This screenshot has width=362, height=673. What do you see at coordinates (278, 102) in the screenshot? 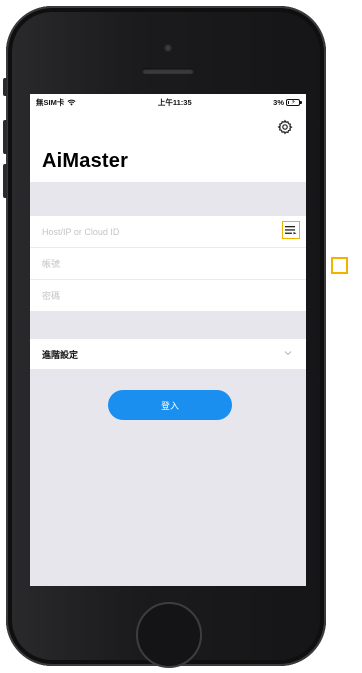
I see `battery-percent: 3%` at bounding box center [278, 102].